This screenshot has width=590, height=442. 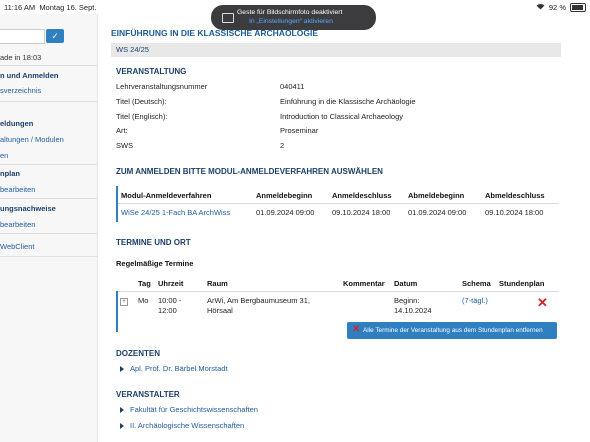 What do you see at coordinates (299, 130) in the screenshot?
I see `detail-value: Proseminar` at bounding box center [299, 130].